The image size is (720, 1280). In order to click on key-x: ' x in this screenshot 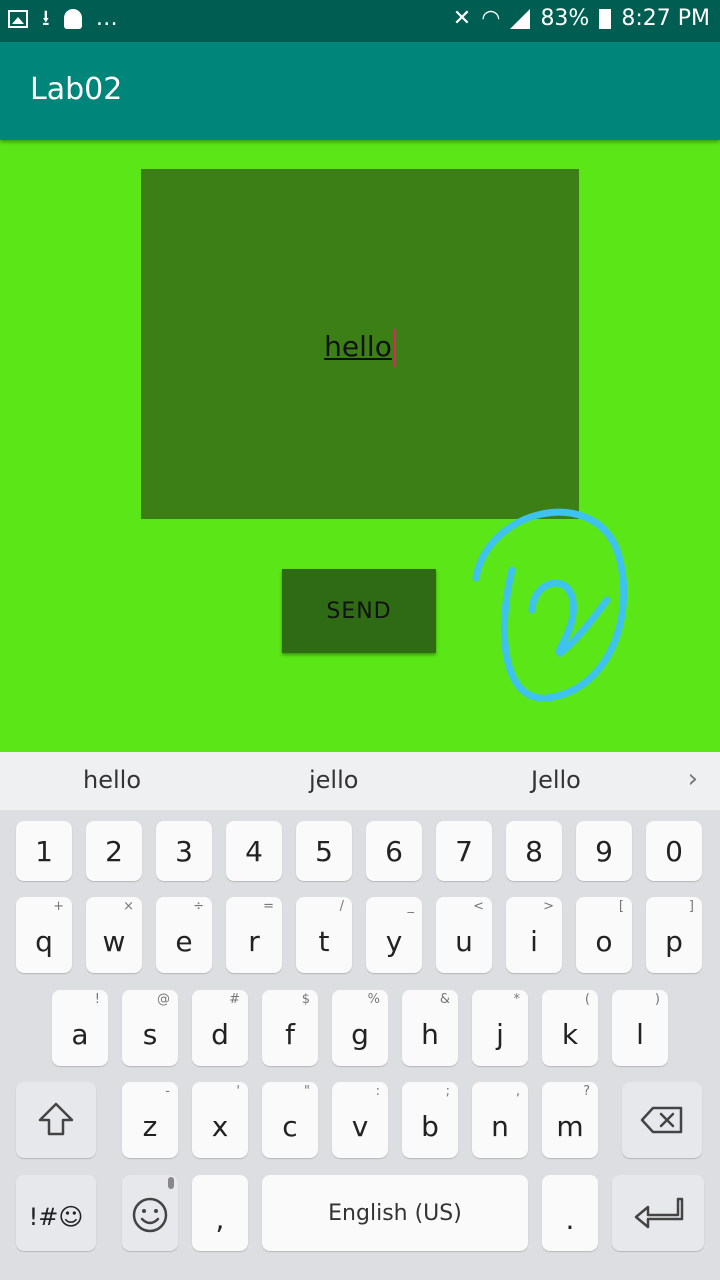, I will do `click(220, 1120)`.